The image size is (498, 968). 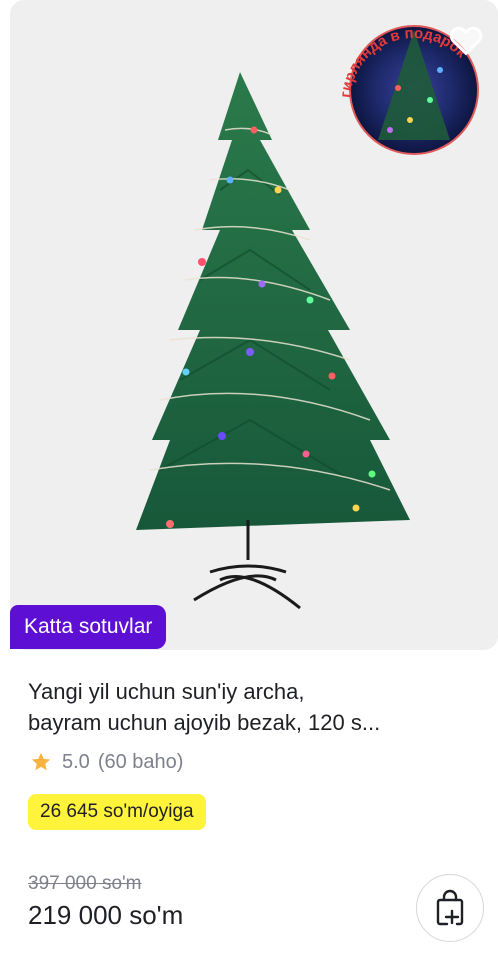 I want to click on product-title-line-1: Yangi yil uchun sun'iy archa,, so click(x=166, y=691).